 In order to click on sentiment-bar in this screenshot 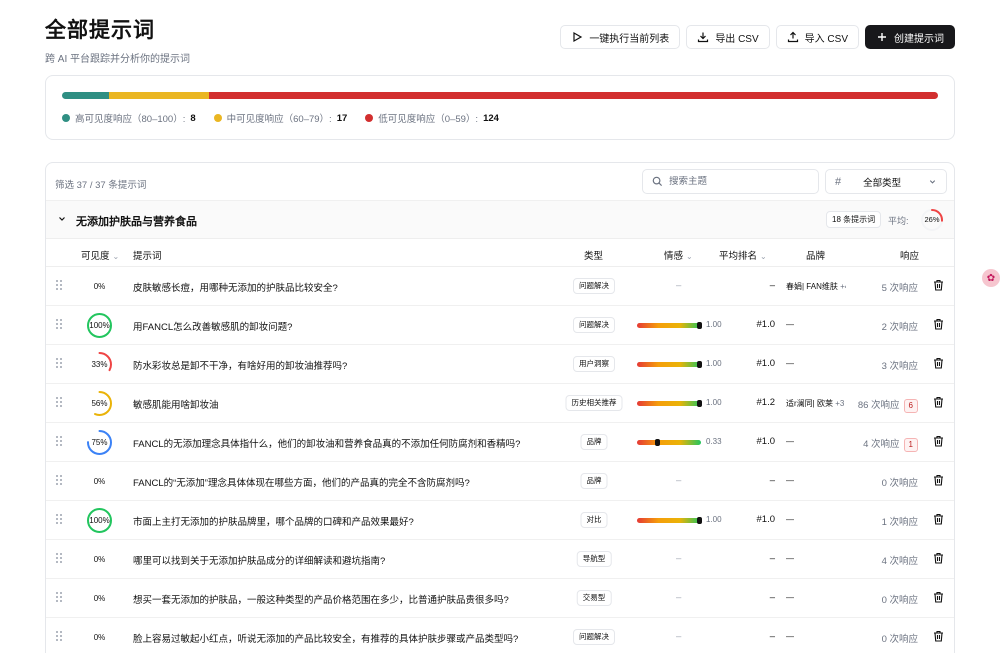, I will do `click(677, 442)`.